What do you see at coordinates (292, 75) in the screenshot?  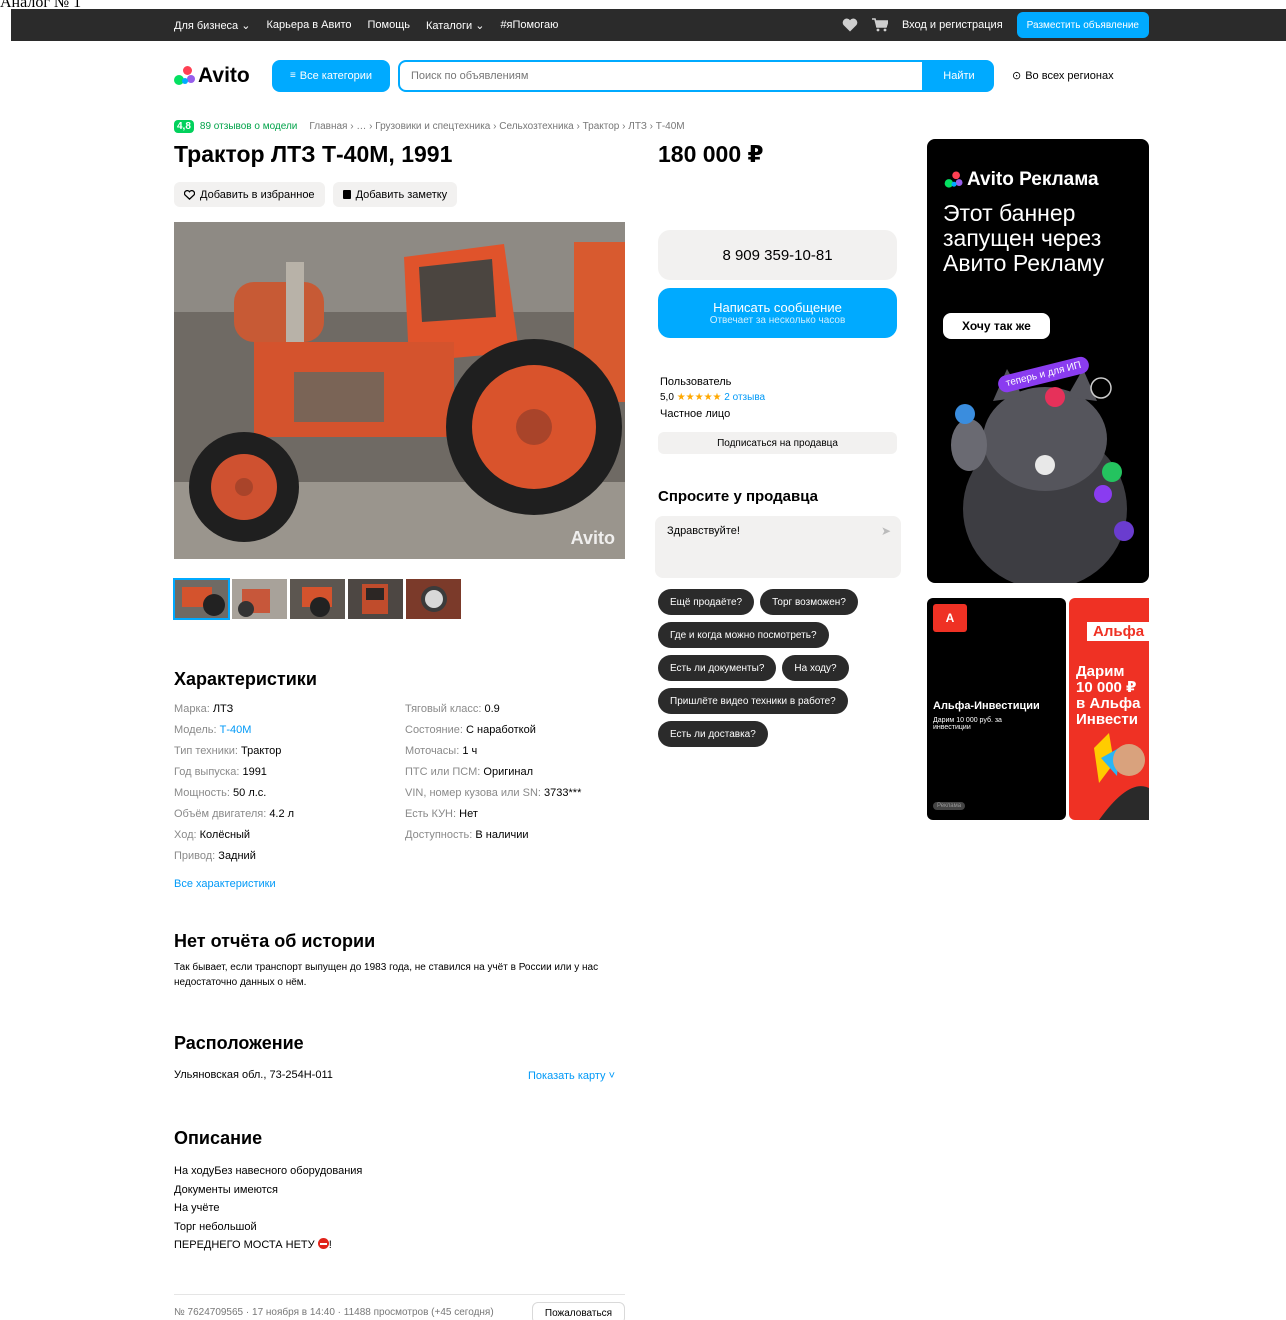 I see `categories-icon: ≡` at bounding box center [292, 75].